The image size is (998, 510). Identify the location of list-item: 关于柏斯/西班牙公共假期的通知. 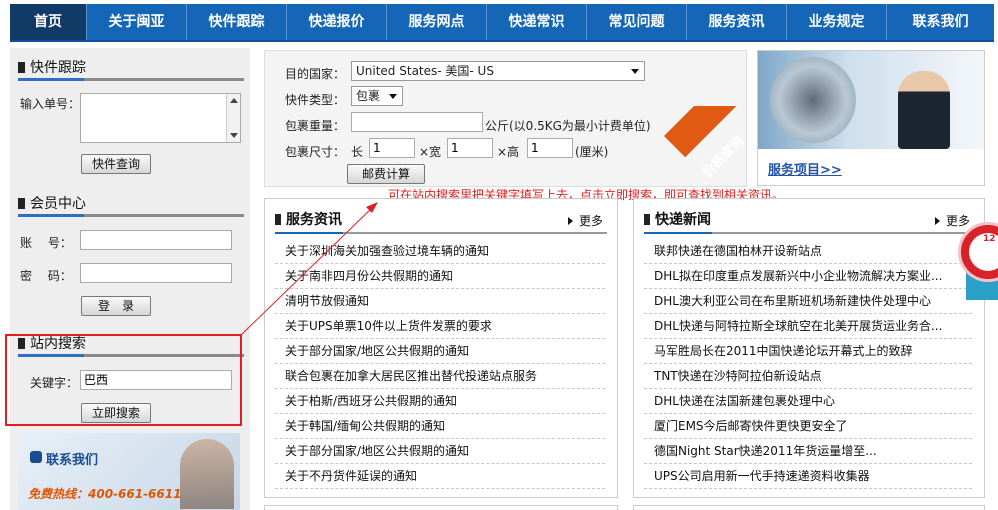
(440, 401).